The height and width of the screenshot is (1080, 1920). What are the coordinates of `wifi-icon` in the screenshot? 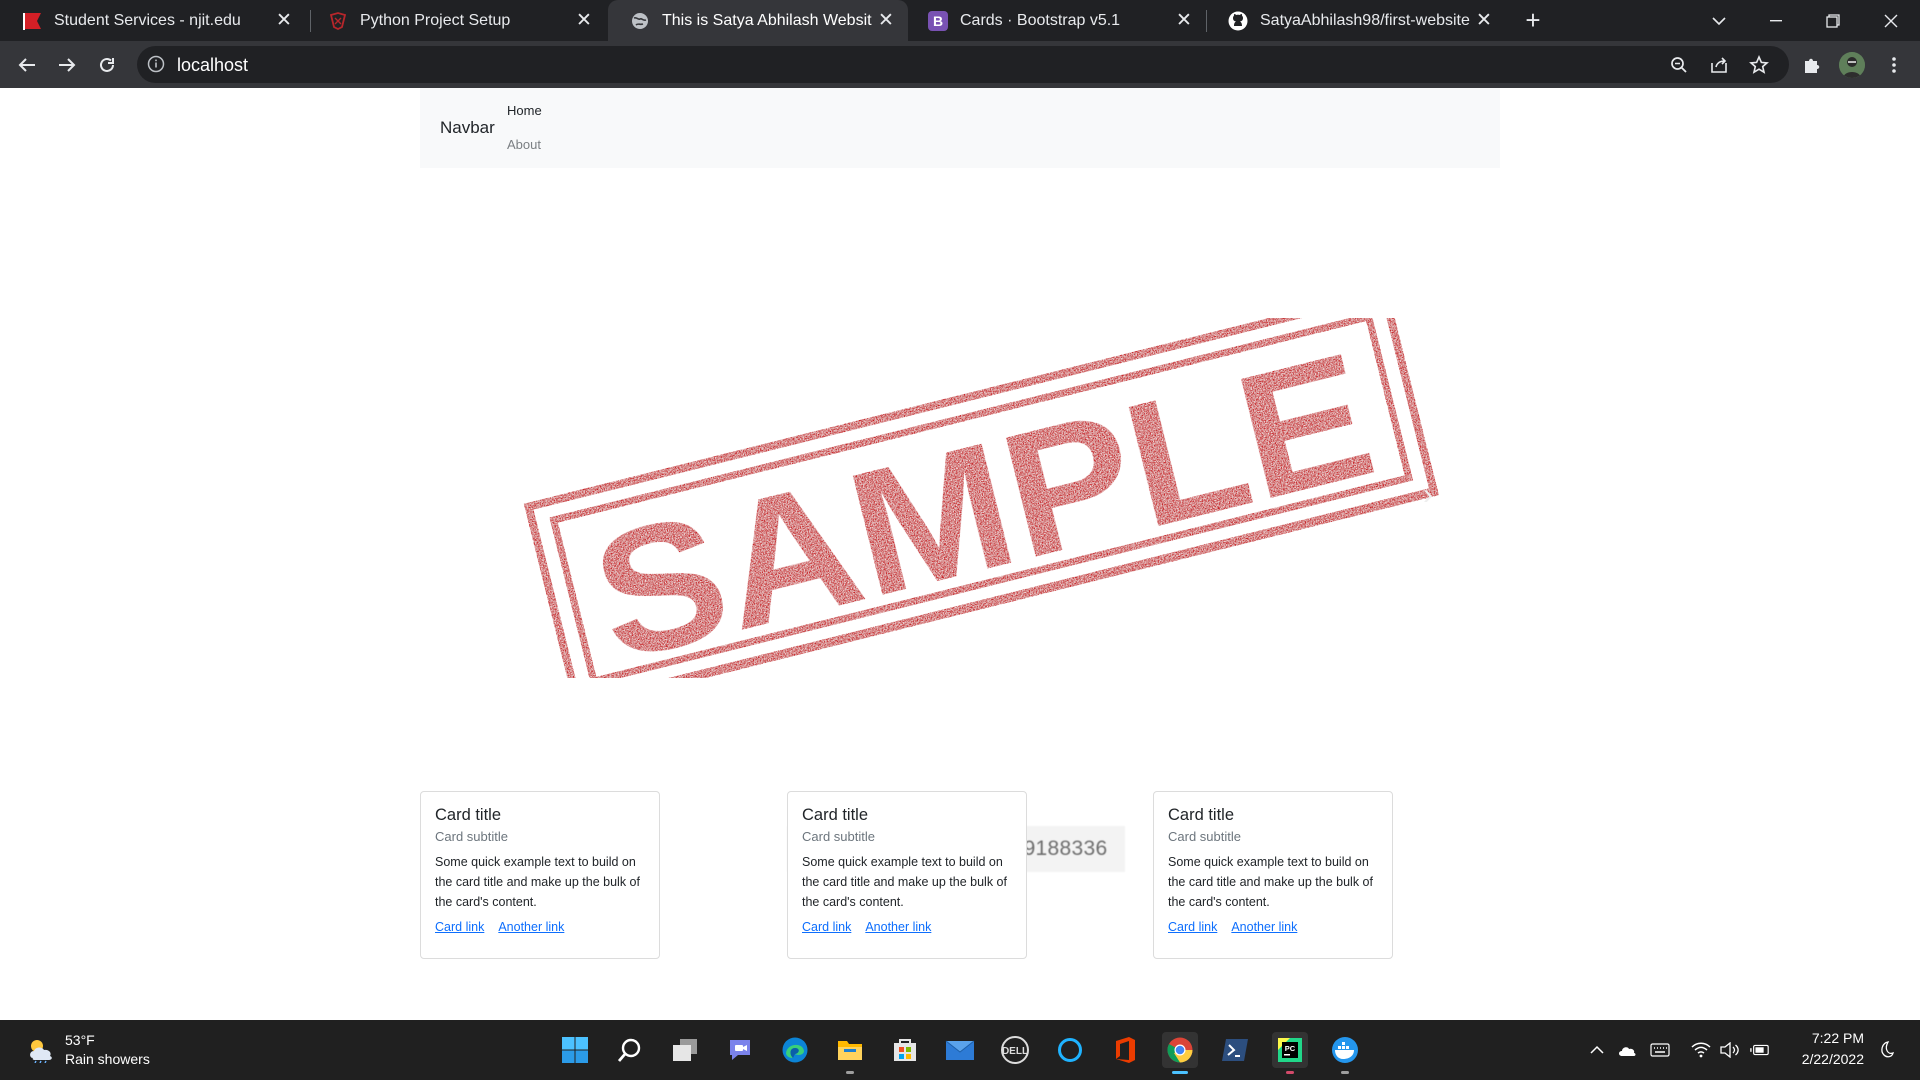 It's located at (1701, 1050).